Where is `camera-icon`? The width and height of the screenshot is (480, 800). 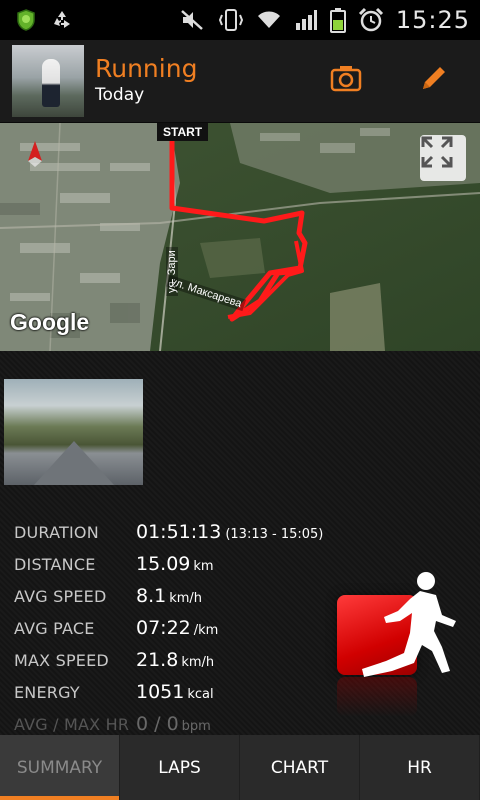 camera-icon is located at coordinates (346, 80).